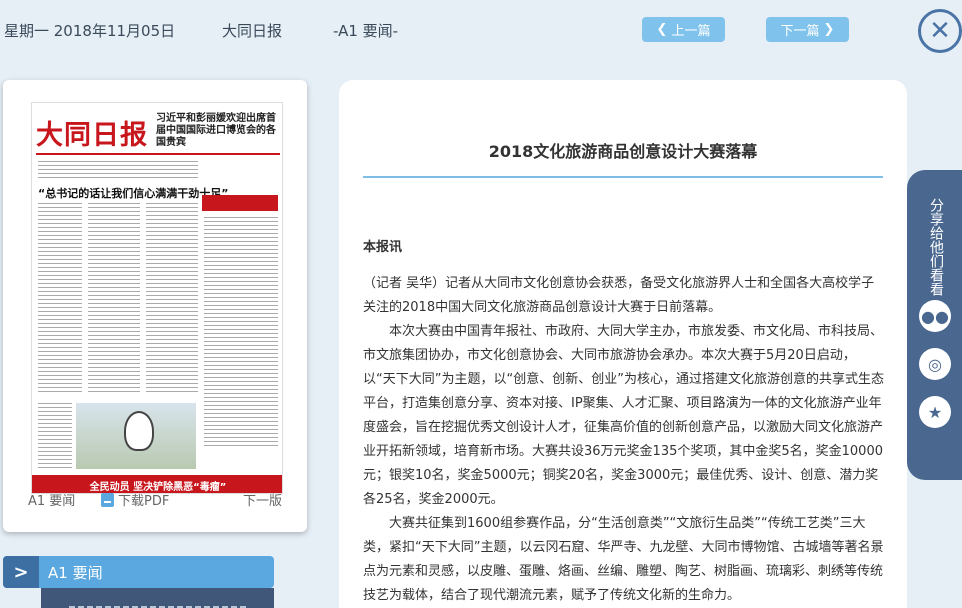  Describe the element at coordinates (138, 572) in the screenshot. I see `nav-item-a1: > A1 要闻` at that location.